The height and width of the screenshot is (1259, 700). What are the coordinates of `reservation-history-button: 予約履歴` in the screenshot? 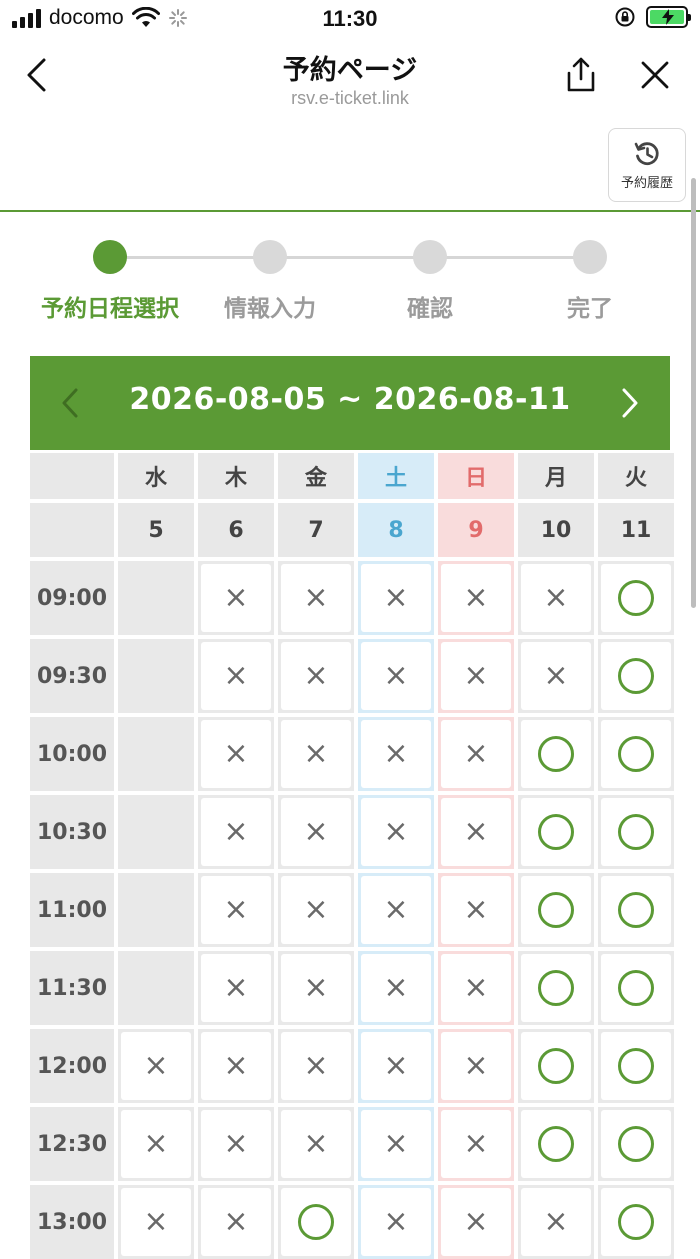 It's located at (647, 165).